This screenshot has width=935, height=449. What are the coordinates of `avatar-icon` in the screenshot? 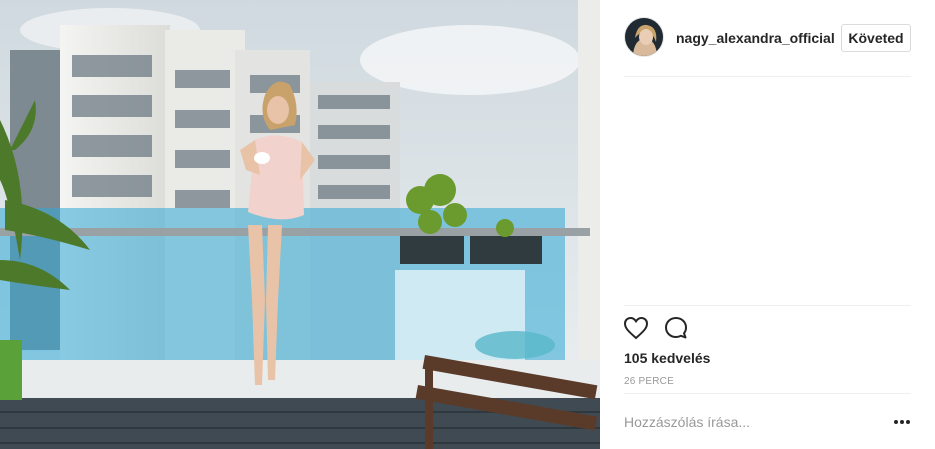 It's located at (644, 37).